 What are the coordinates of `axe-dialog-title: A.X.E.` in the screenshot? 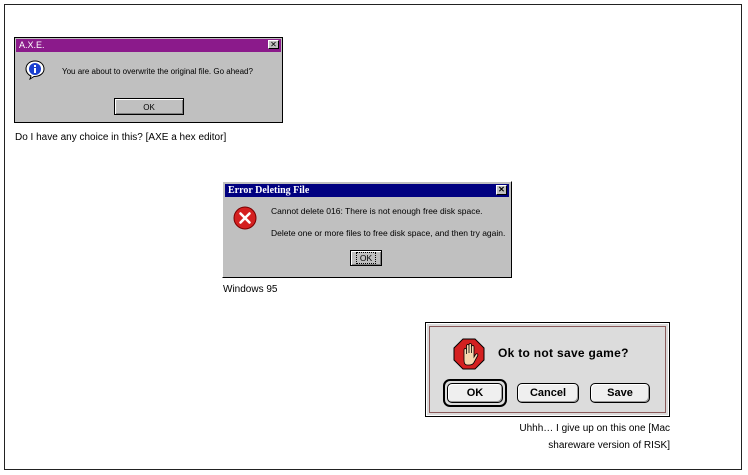 It's located at (148, 45).